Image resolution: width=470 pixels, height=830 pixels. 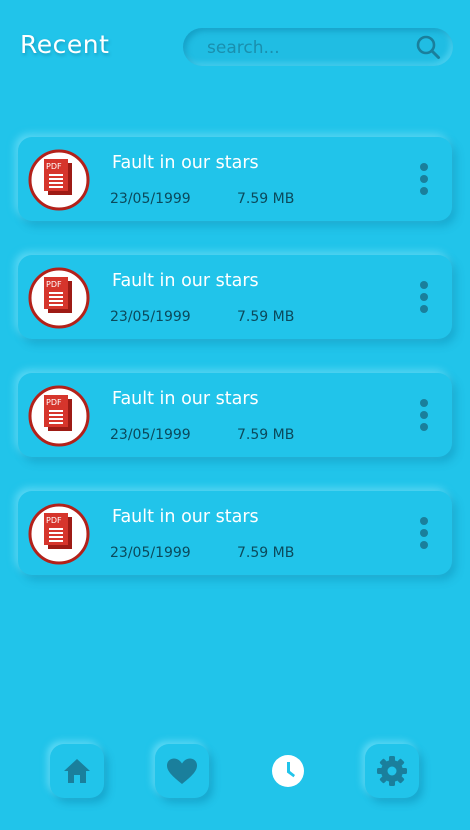 I want to click on nav-recent-button, so click(x=288, y=771).